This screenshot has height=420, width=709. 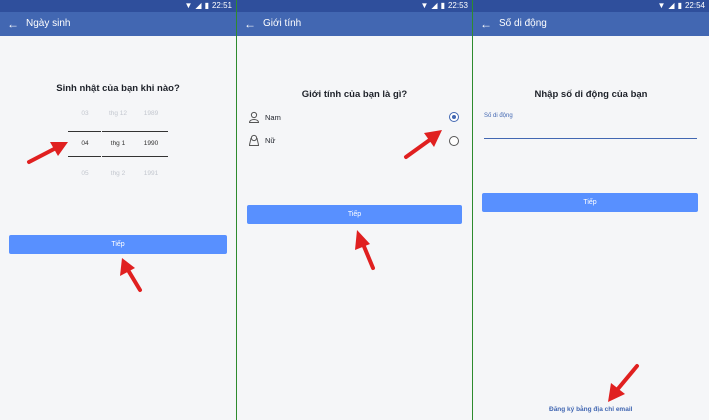 I want to click on phone-field-label: Số di động, so click(x=498, y=116).